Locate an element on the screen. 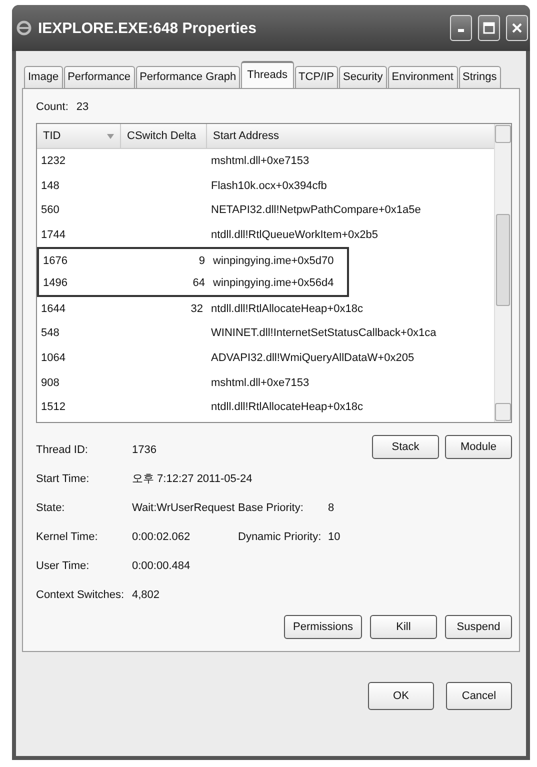  field-label: Thread ID: is located at coordinates (62, 450).